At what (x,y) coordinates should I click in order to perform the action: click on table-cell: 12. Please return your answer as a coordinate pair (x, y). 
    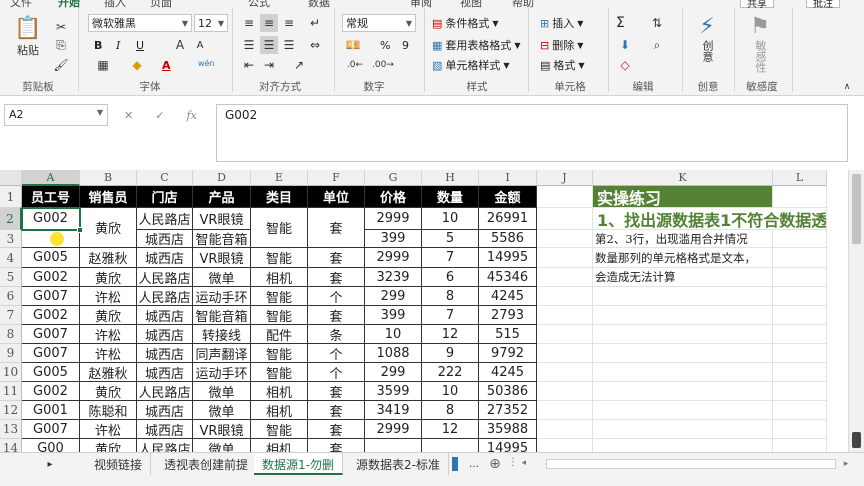
    Looking at the image, I should click on (450, 429).